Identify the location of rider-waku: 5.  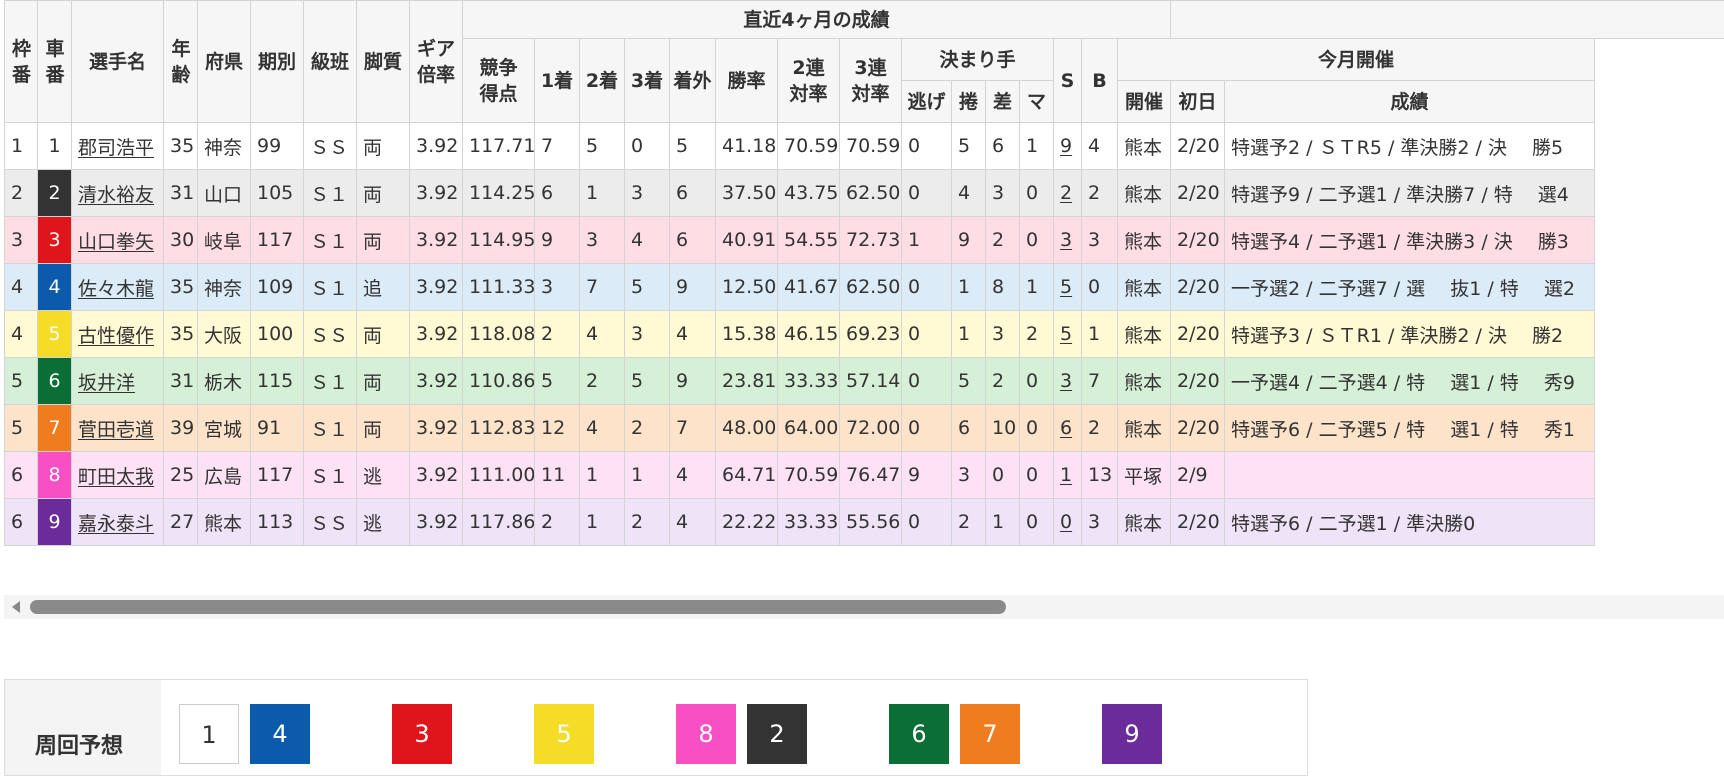
(21, 381).